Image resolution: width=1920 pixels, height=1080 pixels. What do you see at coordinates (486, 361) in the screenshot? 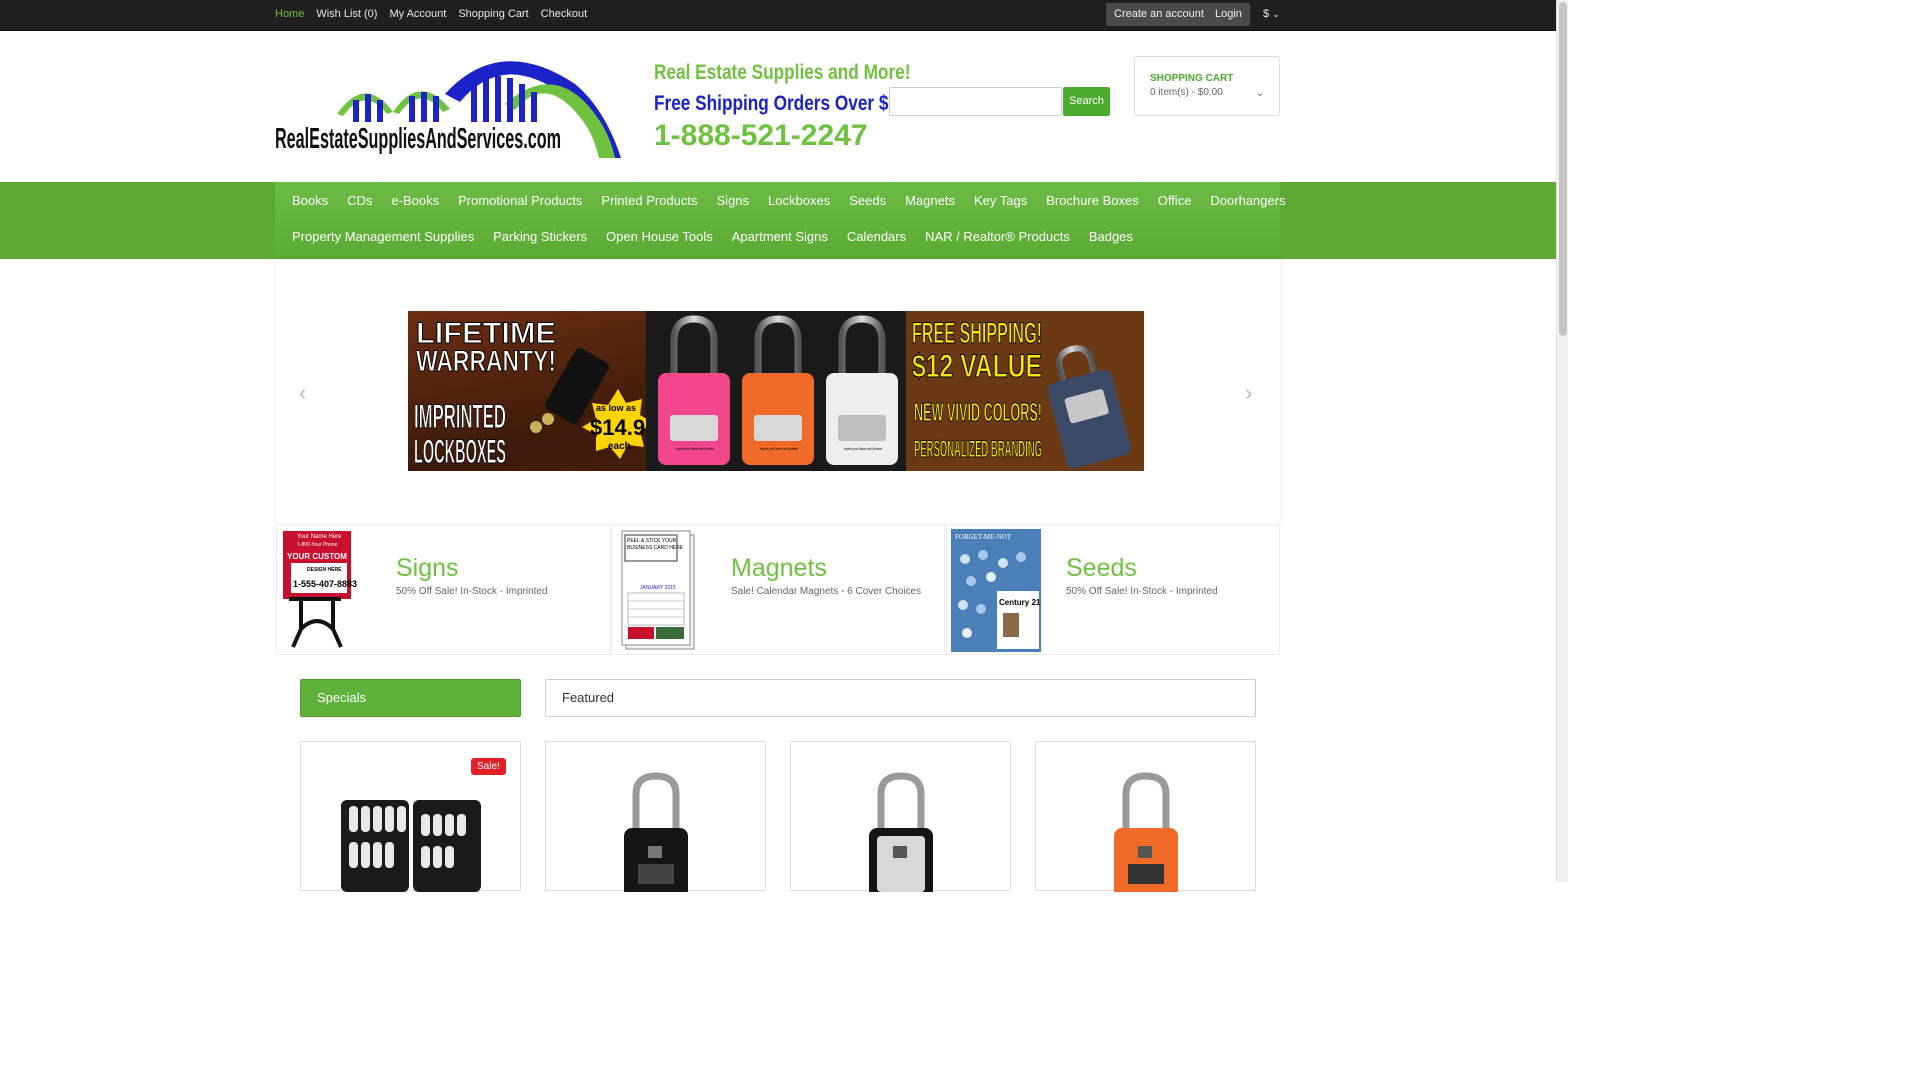
I see `banner-warranty: WARRANTY!` at bounding box center [486, 361].